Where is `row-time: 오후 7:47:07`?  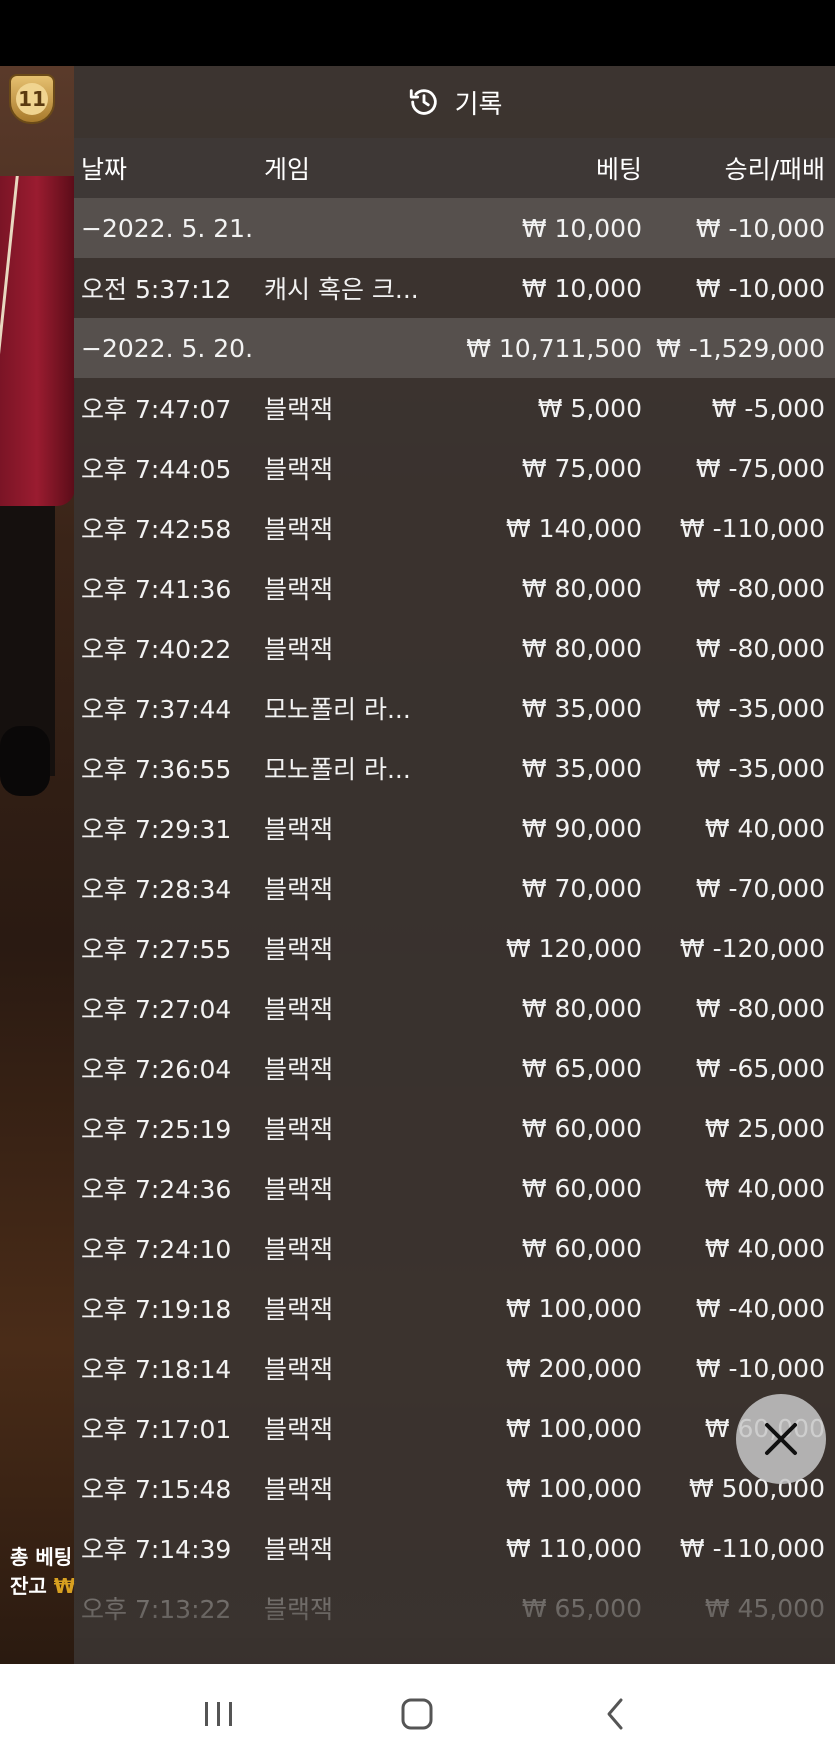
row-time: 오후 7:47:07 is located at coordinates (156, 409).